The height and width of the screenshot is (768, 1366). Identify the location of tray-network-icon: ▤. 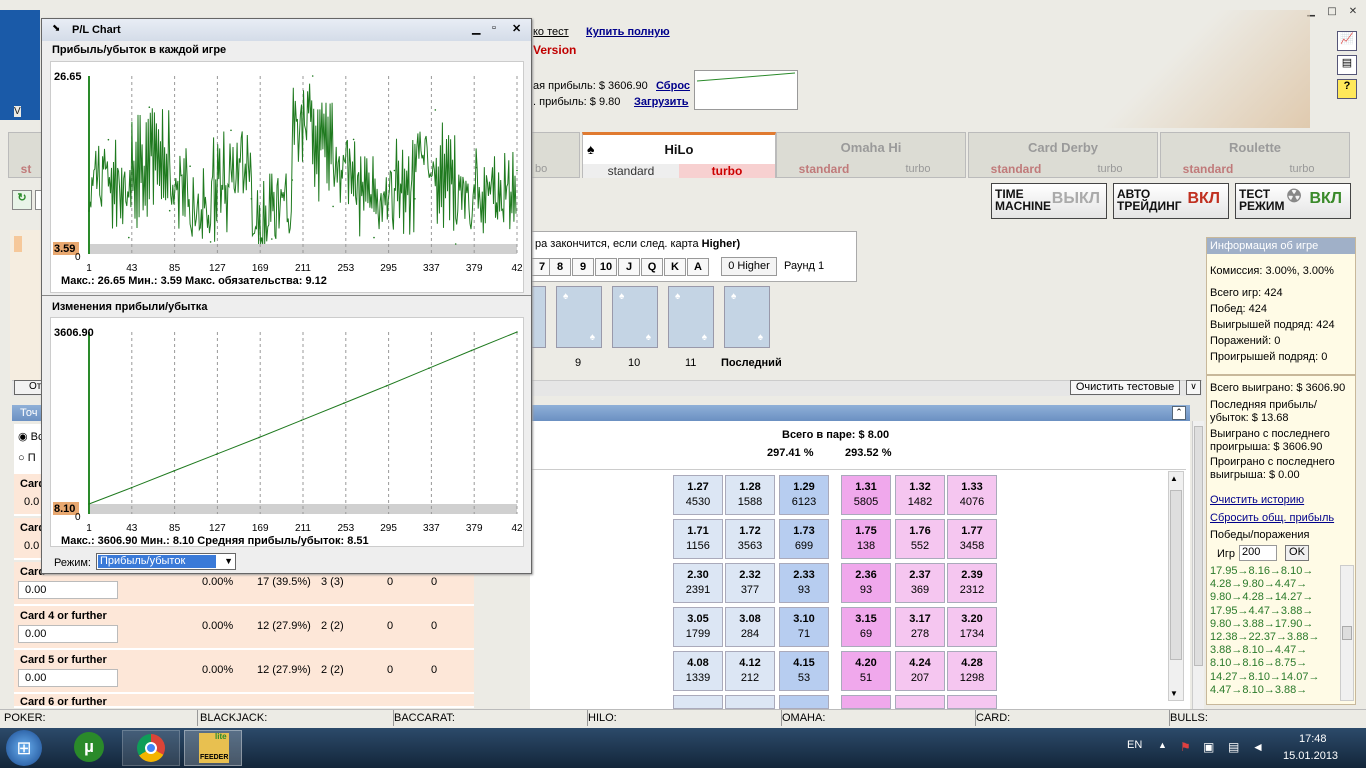
(1233, 747).